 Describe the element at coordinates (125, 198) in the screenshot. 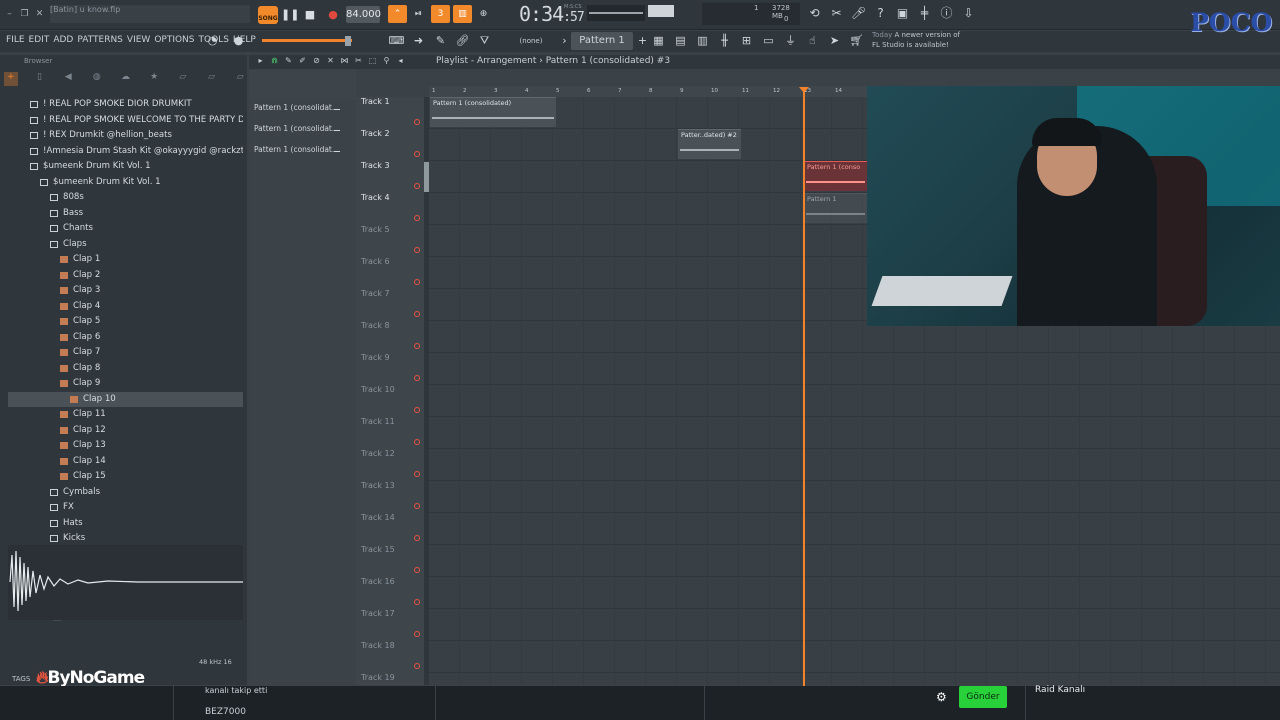

I see `browser-item: 808s` at that location.